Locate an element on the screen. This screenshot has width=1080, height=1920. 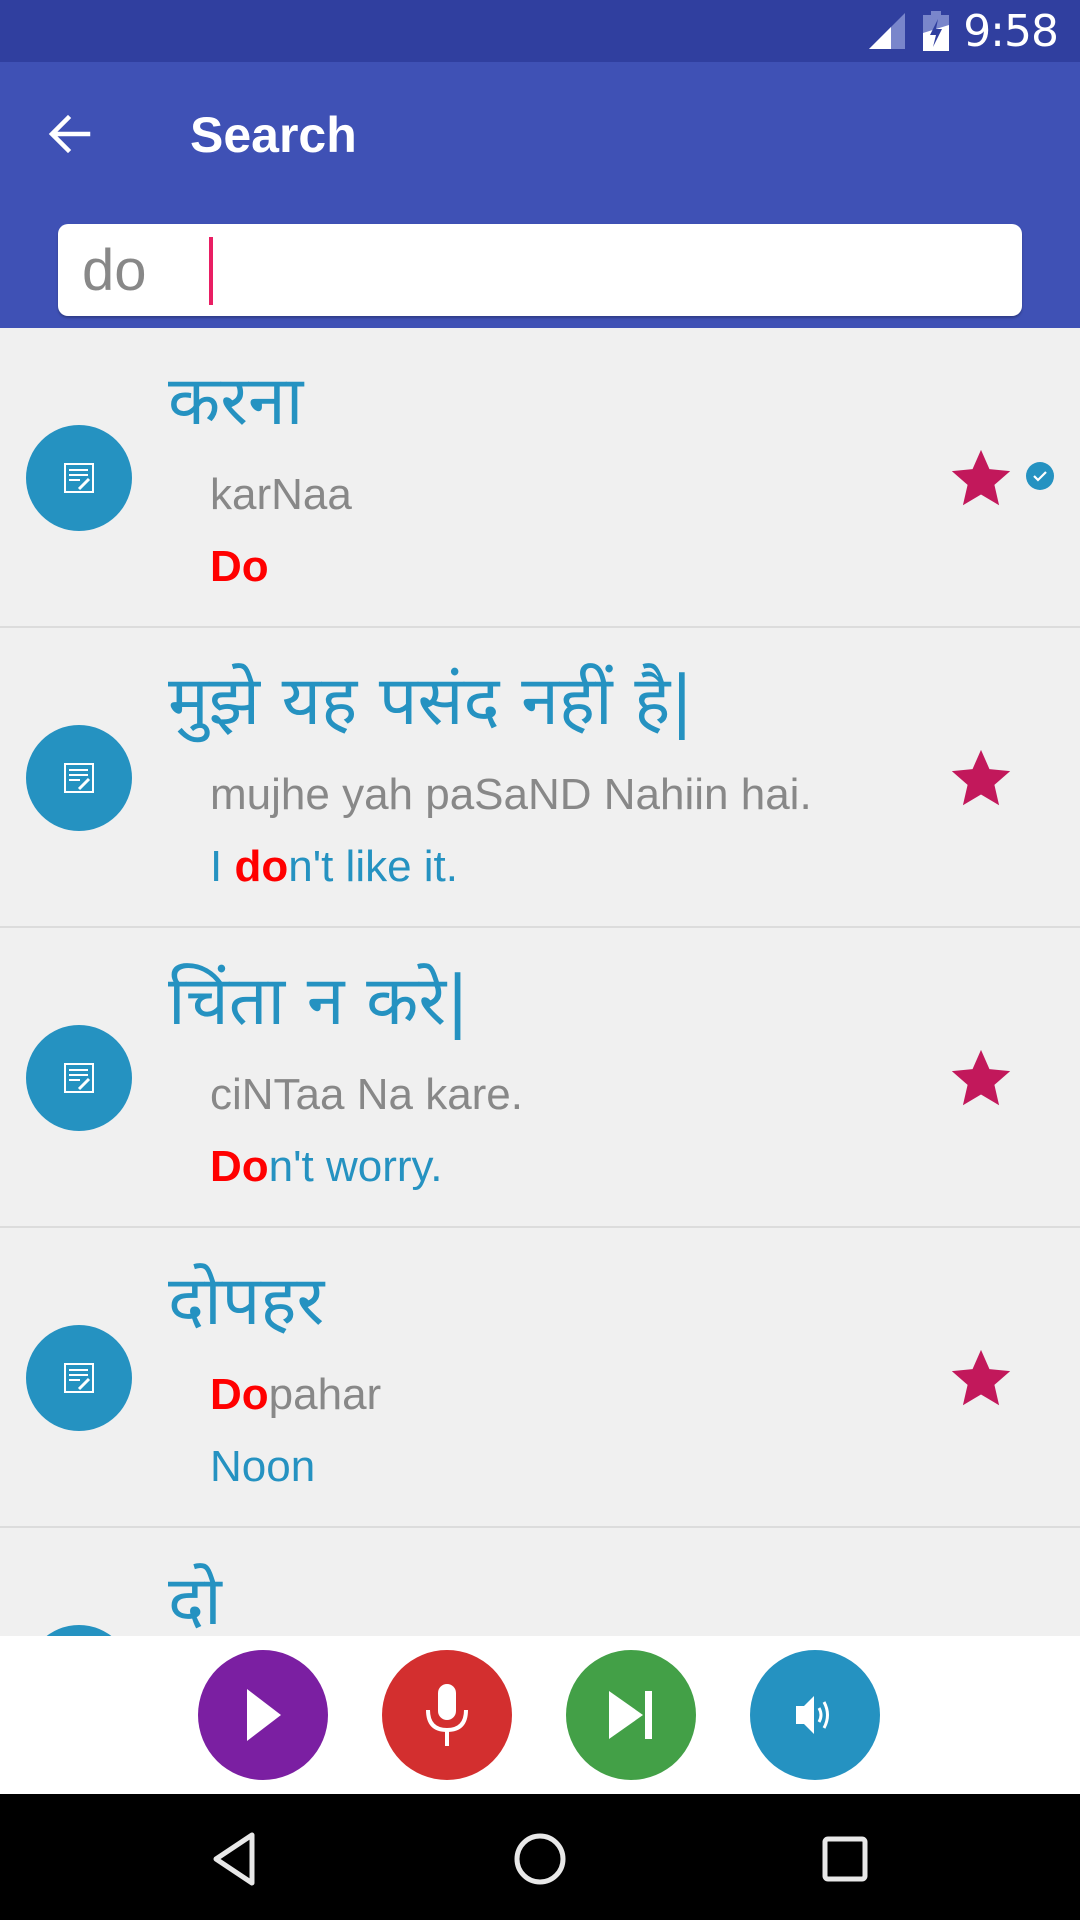
playback-controls is located at coordinates (540, 1715).